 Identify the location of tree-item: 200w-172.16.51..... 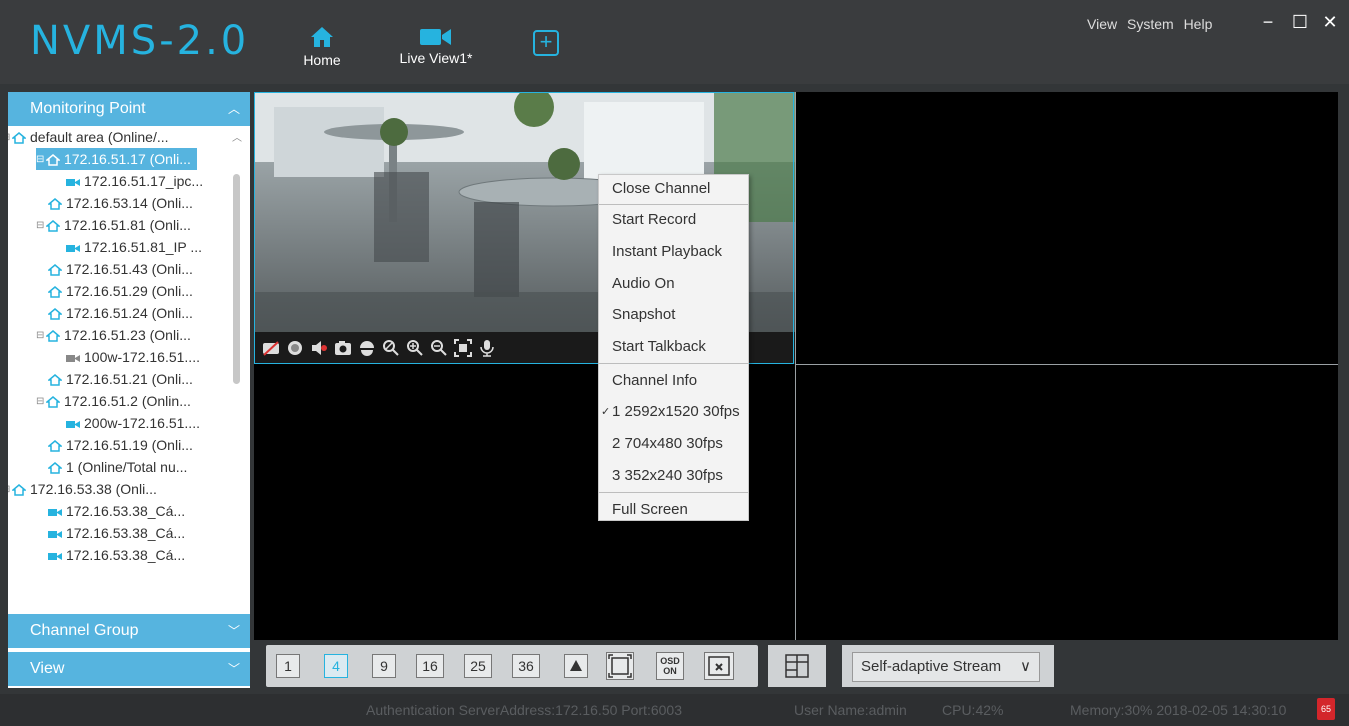
(133, 423).